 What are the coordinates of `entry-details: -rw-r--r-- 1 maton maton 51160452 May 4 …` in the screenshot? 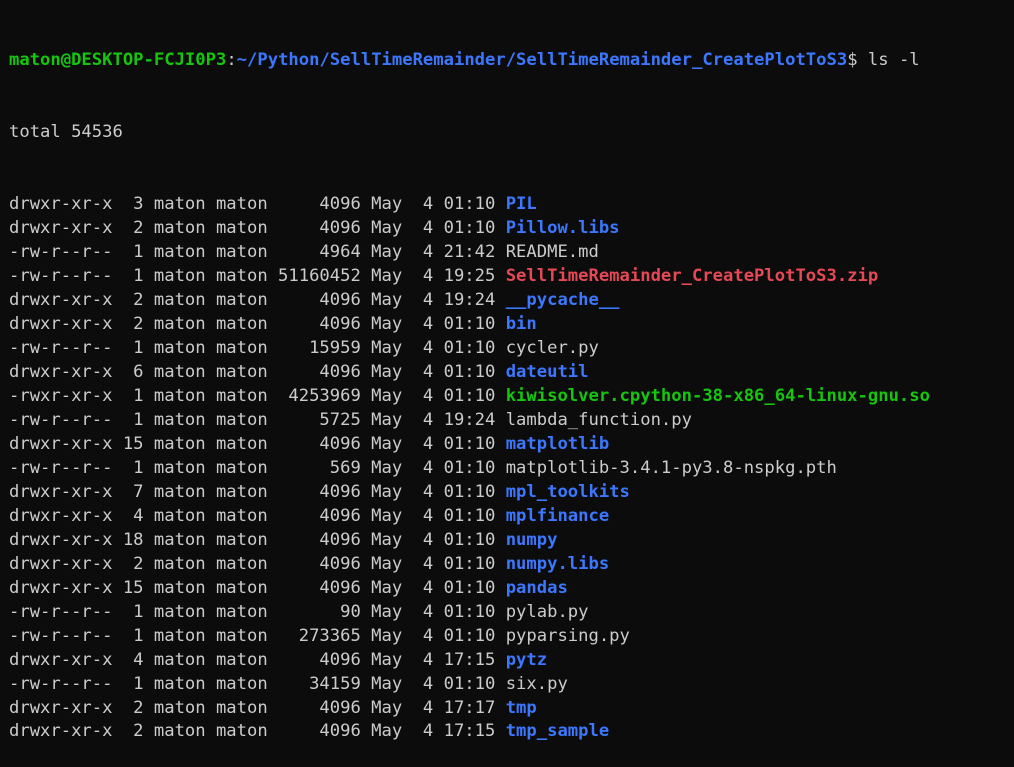 It's located at (257, 276).